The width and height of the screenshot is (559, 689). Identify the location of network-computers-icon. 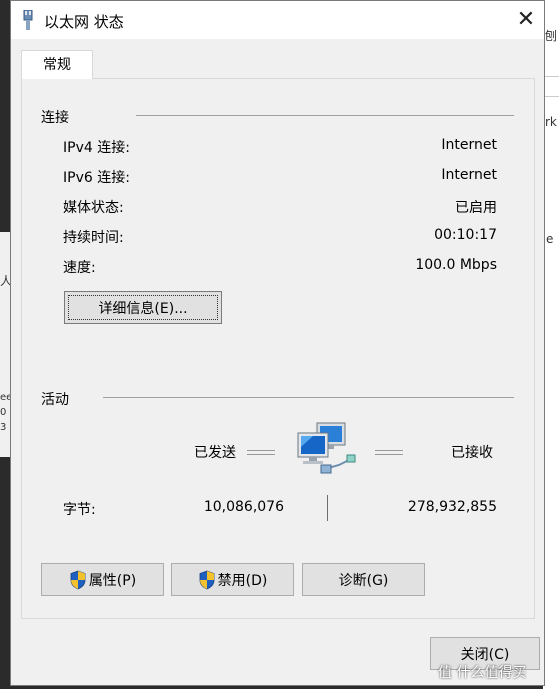
(326, 448).